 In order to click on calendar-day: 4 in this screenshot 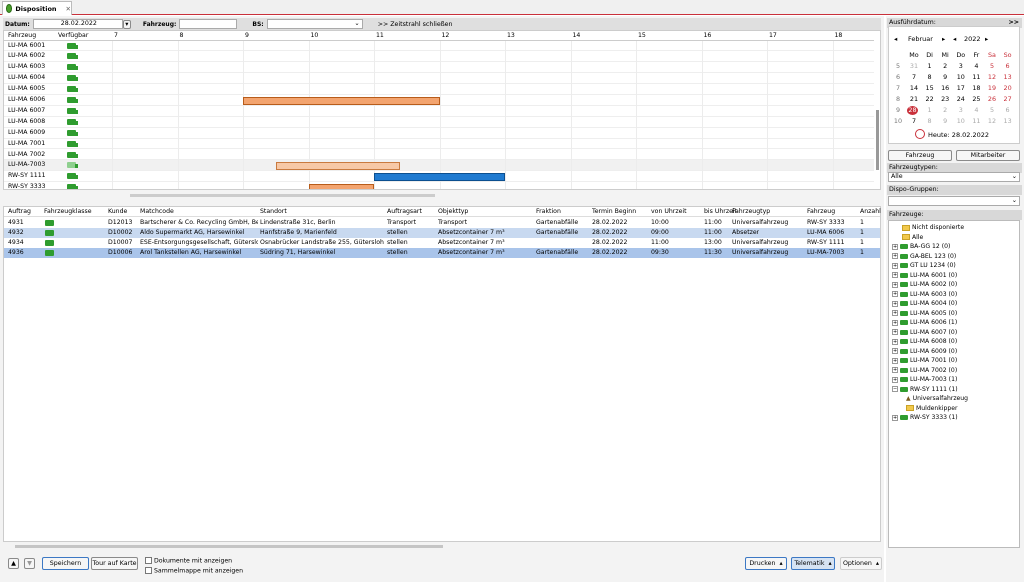, I will do `click(976, 110)`.